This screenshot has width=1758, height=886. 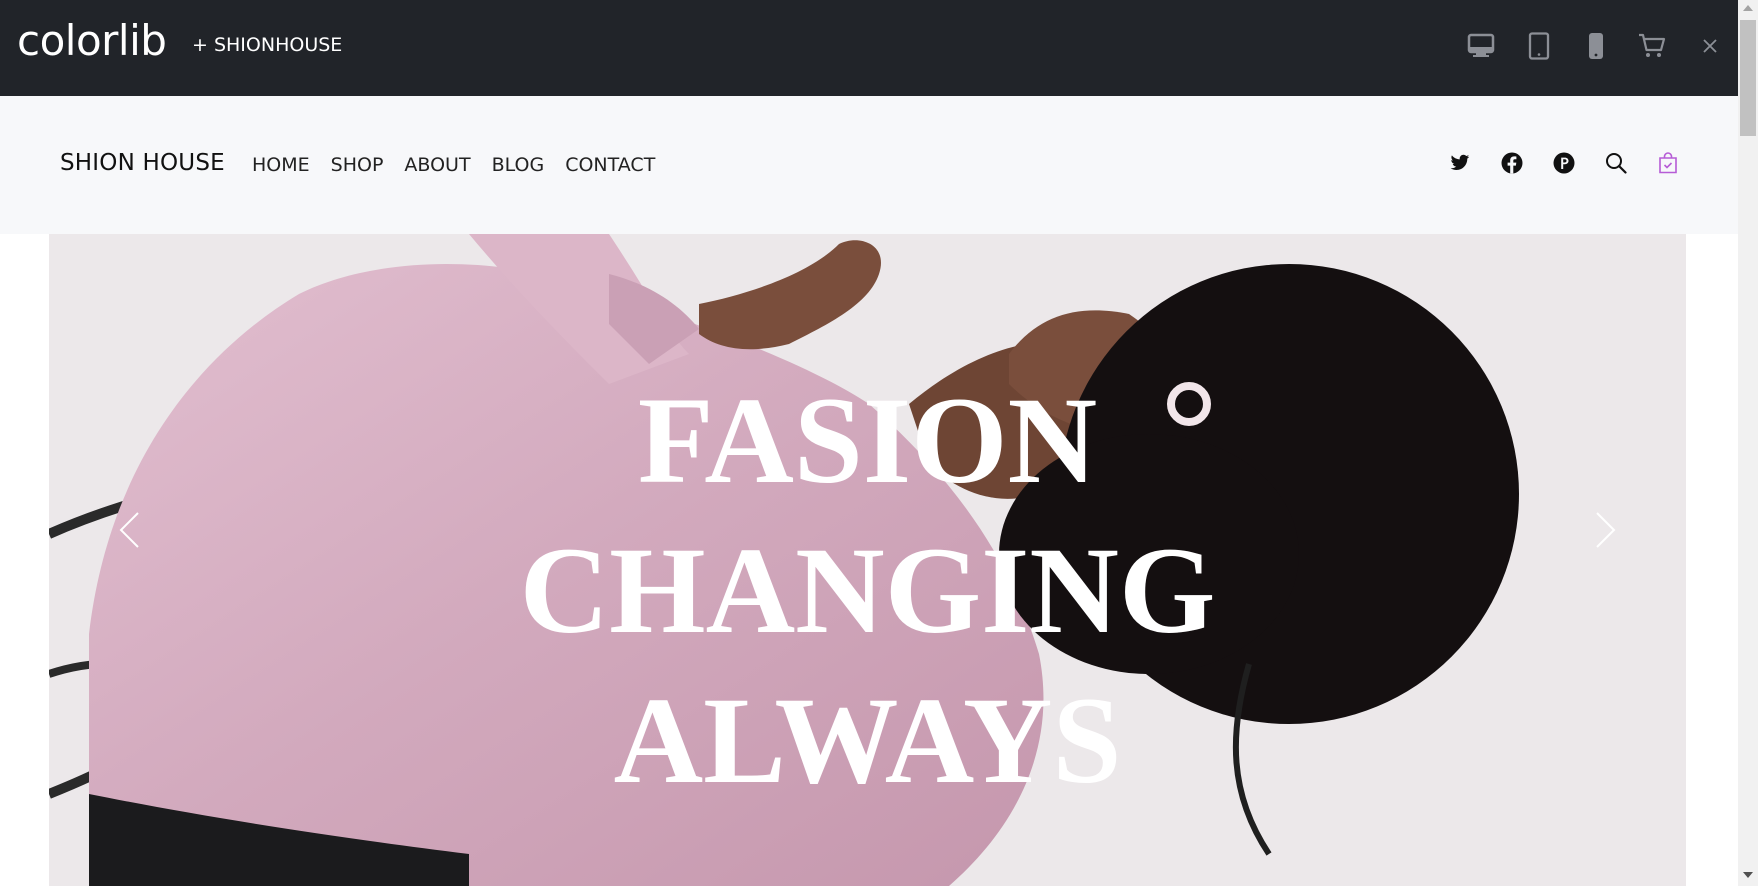 I want to click on scroll-thumb, so click(x=1748, y=78).